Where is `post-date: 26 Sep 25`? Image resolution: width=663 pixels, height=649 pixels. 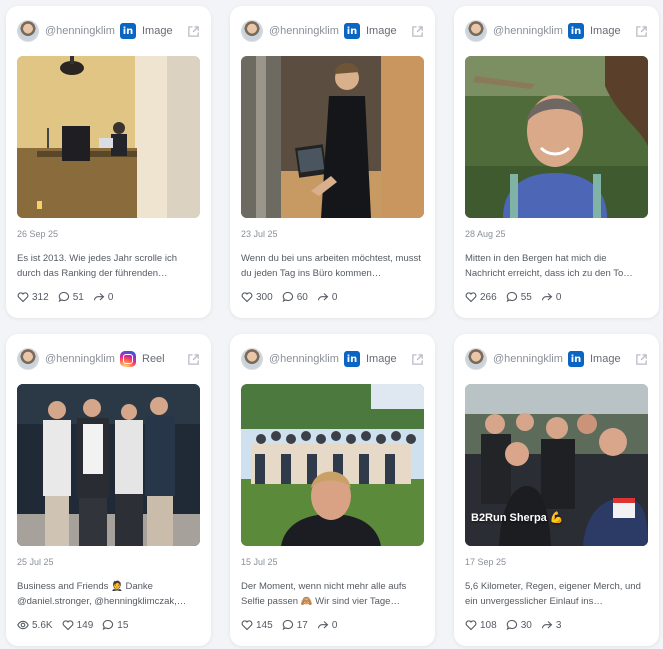
post-date: 26 Sep 25 is located at coordinates (38, 234).